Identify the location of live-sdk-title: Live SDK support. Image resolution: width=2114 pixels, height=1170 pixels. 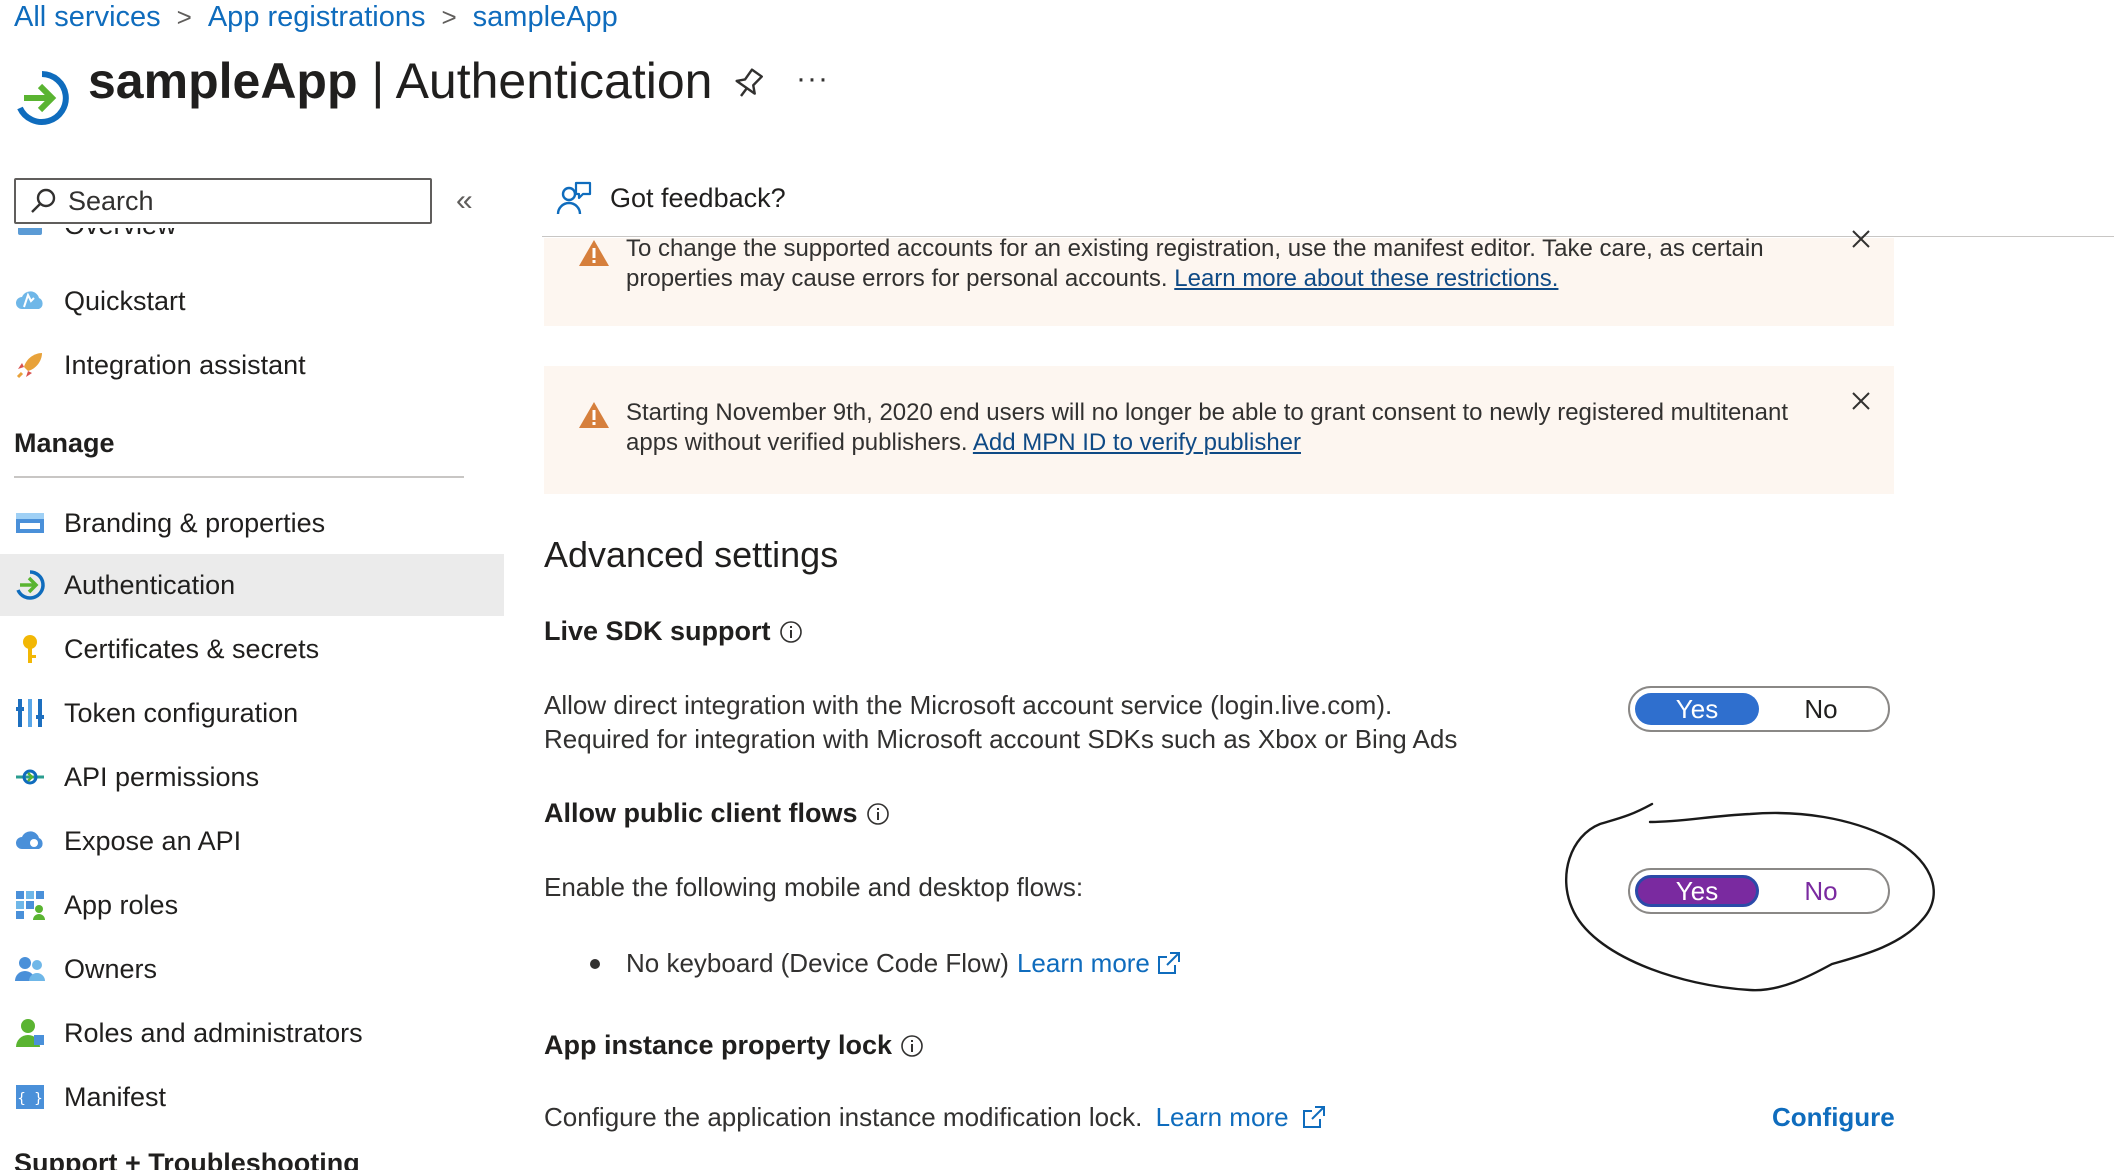
(673, 631).